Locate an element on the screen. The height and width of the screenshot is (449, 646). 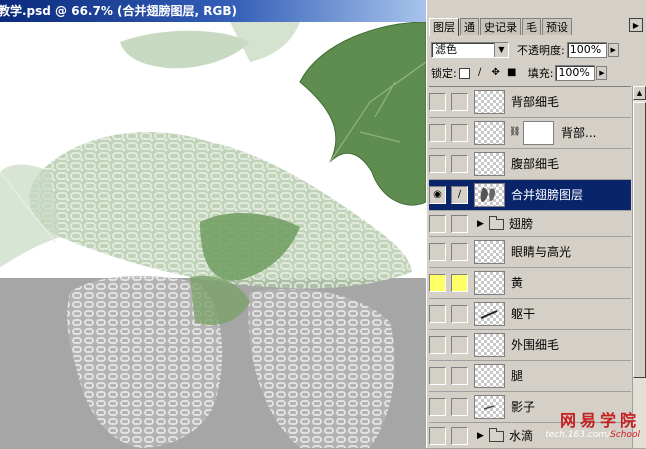
tab-channels: 通 is located at coordinates (469, 26).